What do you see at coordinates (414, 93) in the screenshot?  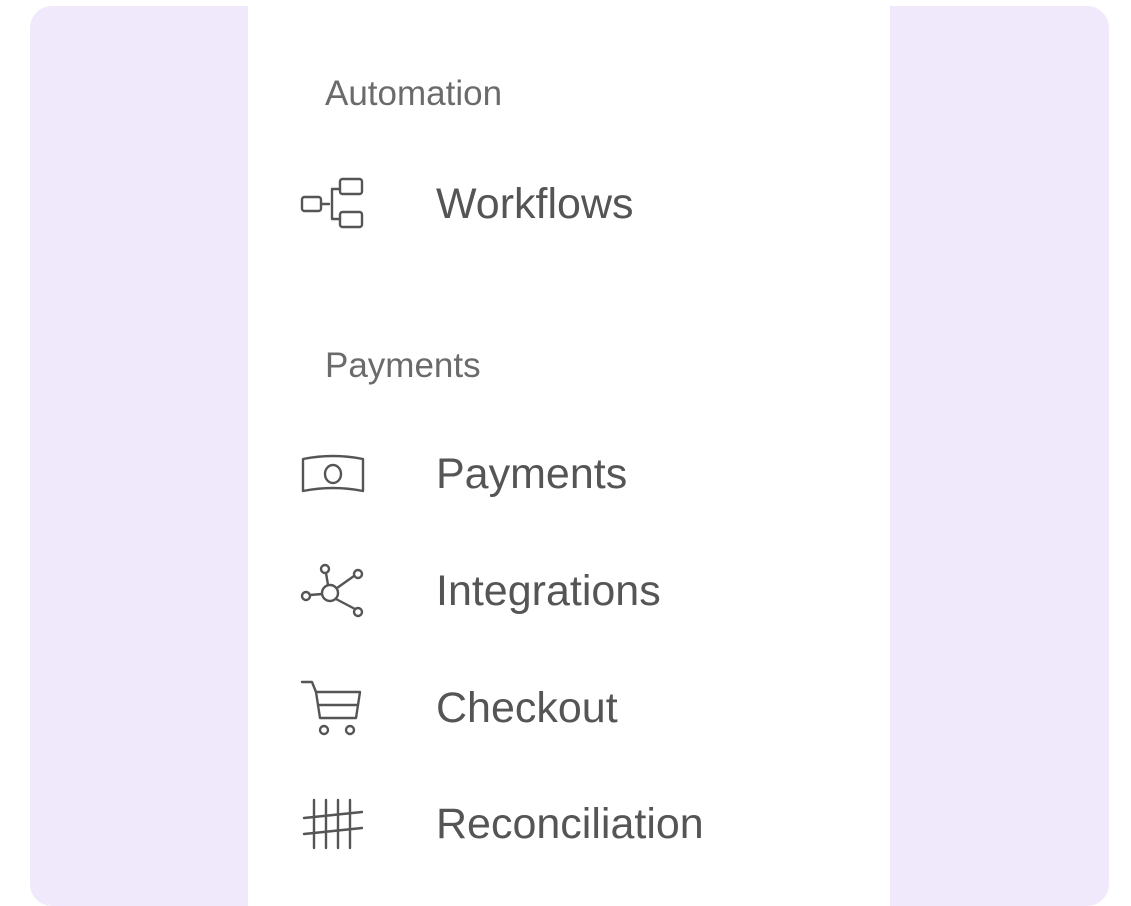 I see `section-title-automation: Automation` at bounding box center [414, 93].